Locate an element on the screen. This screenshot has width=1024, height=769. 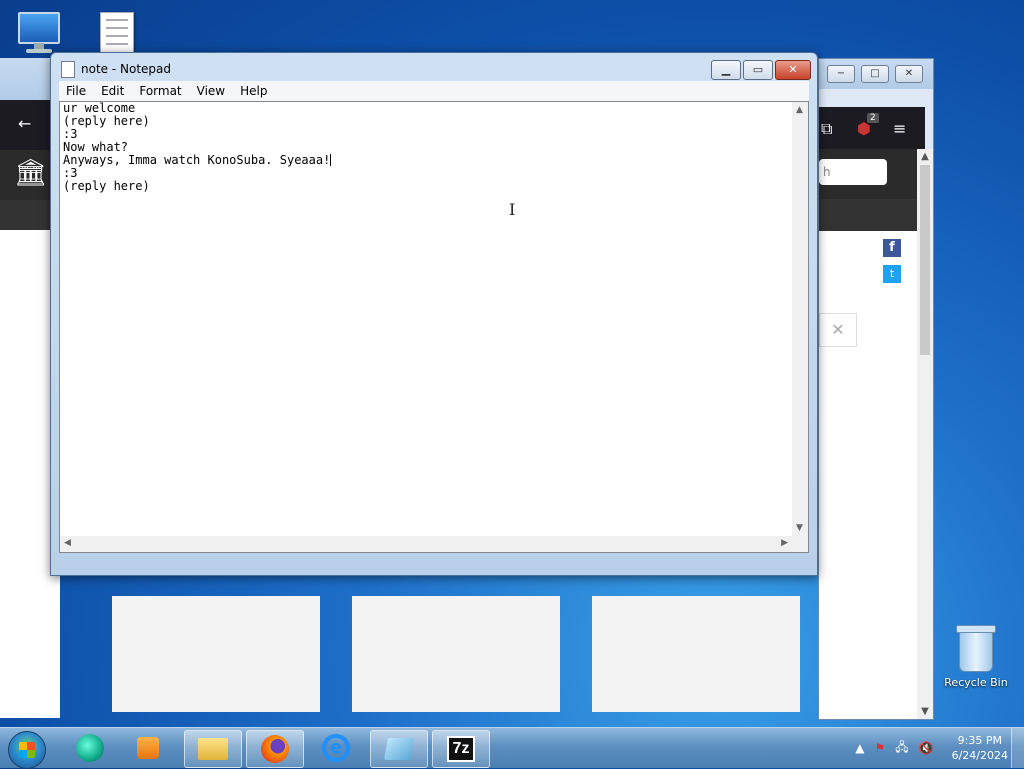
browser-toolbar: ⧉ ⬢ 2 ≡ is located at coordinates (872, 128).